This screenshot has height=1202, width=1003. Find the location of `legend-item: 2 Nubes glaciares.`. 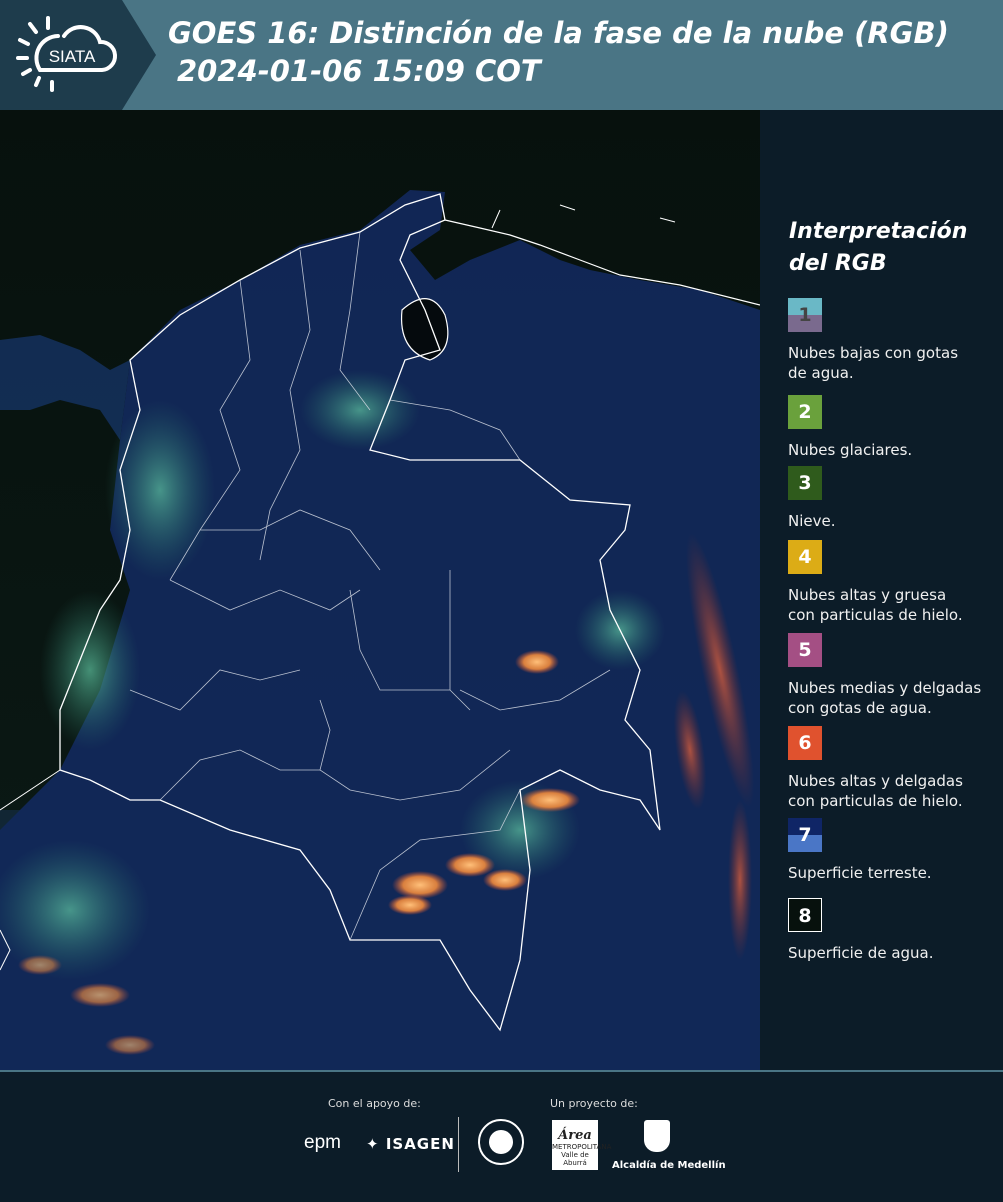

legend-item: 2 Nubes glaciares. is located at coordinates (893, 427).